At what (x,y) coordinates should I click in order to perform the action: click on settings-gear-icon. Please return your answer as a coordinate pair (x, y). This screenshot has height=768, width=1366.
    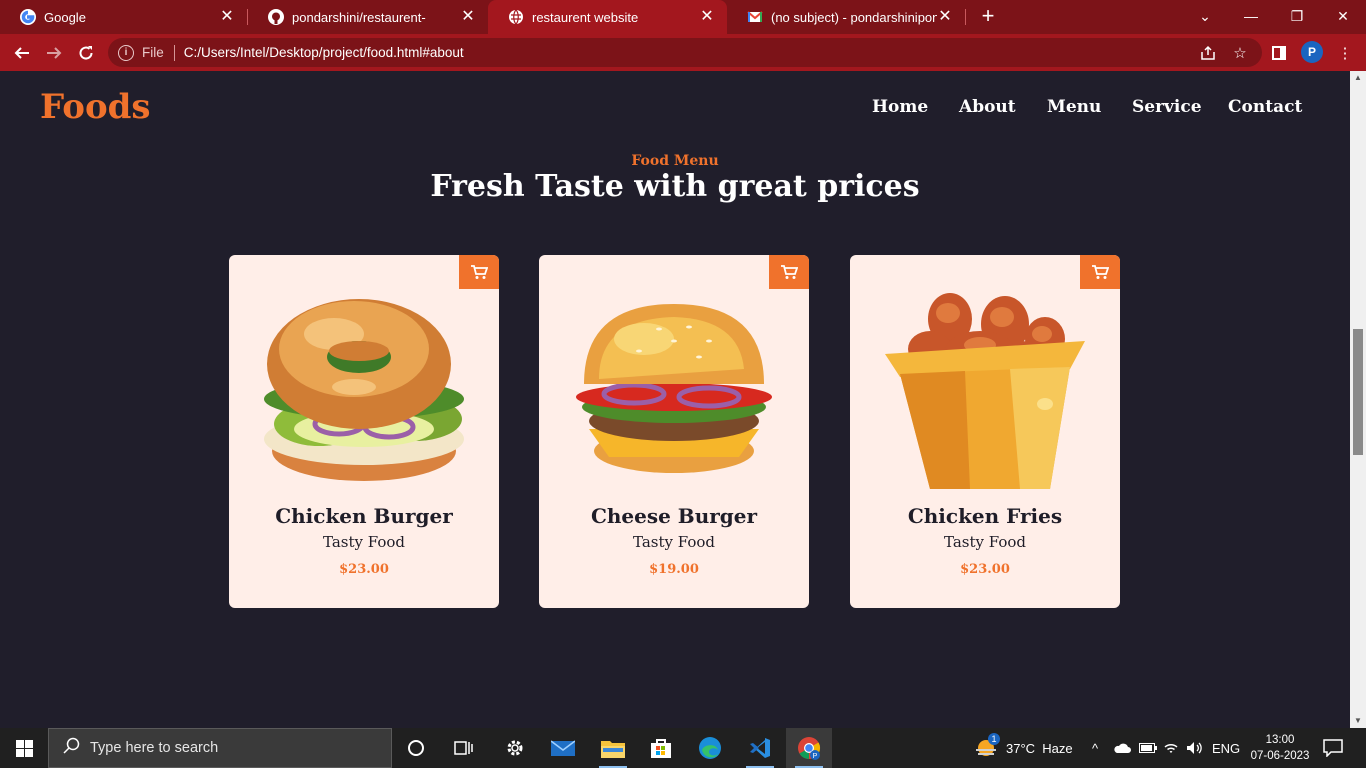
    Looking at the image, I should click on (515, 748).